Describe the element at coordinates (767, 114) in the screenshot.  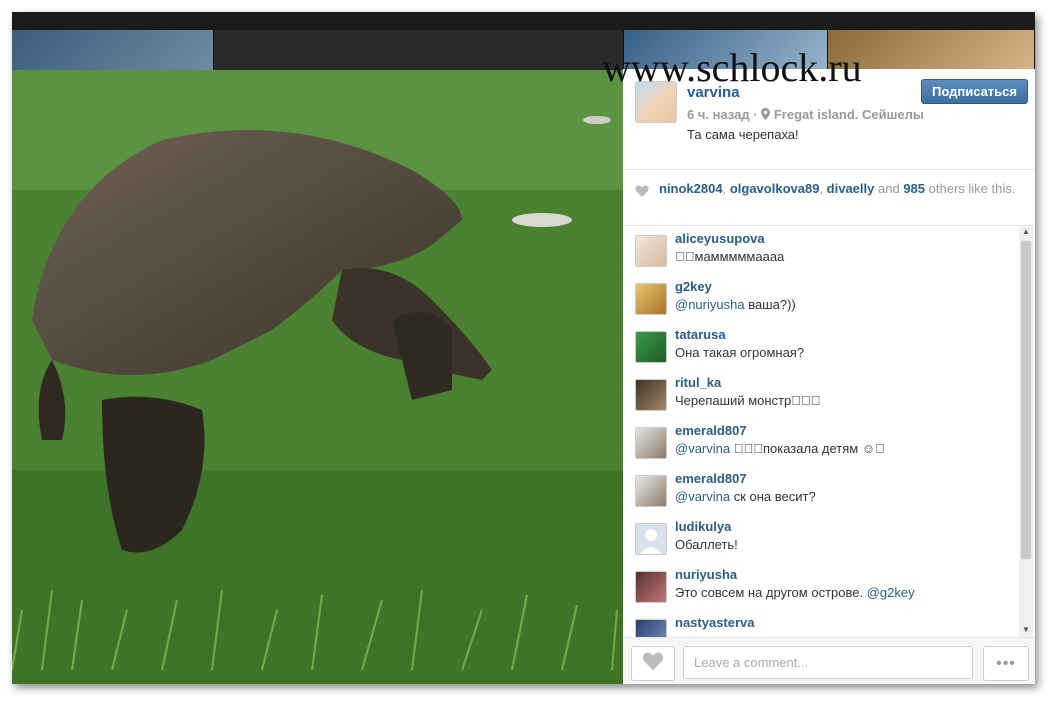
I see `location-pin-icon` at that location.